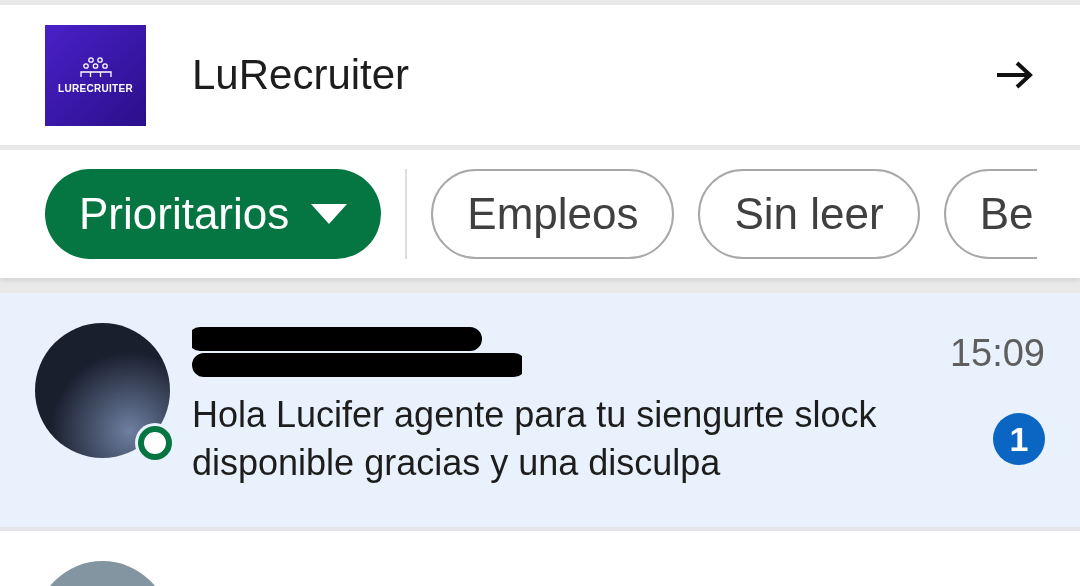  What do you see at coordinates (95, 67) in the screenshot?
I see `people-icon` at bounding box center [95, 67].